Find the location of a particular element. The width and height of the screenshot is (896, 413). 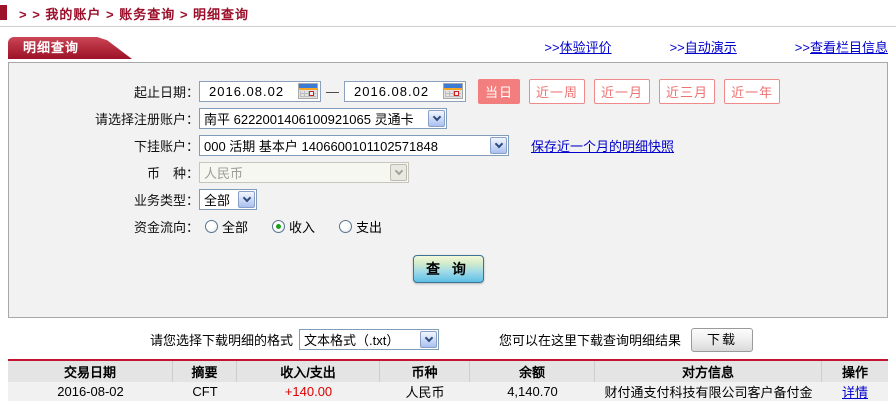

currency-label: 币 种： is located at coordinates (172, 173).